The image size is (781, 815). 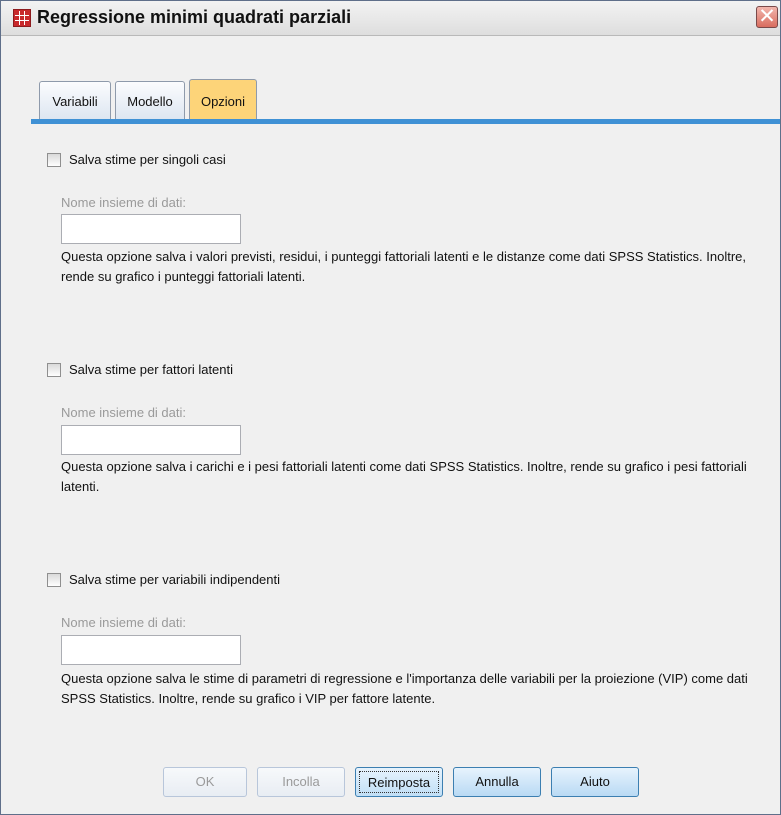 I want to click on case-dataset-name-input, so click(x=151, y=229).